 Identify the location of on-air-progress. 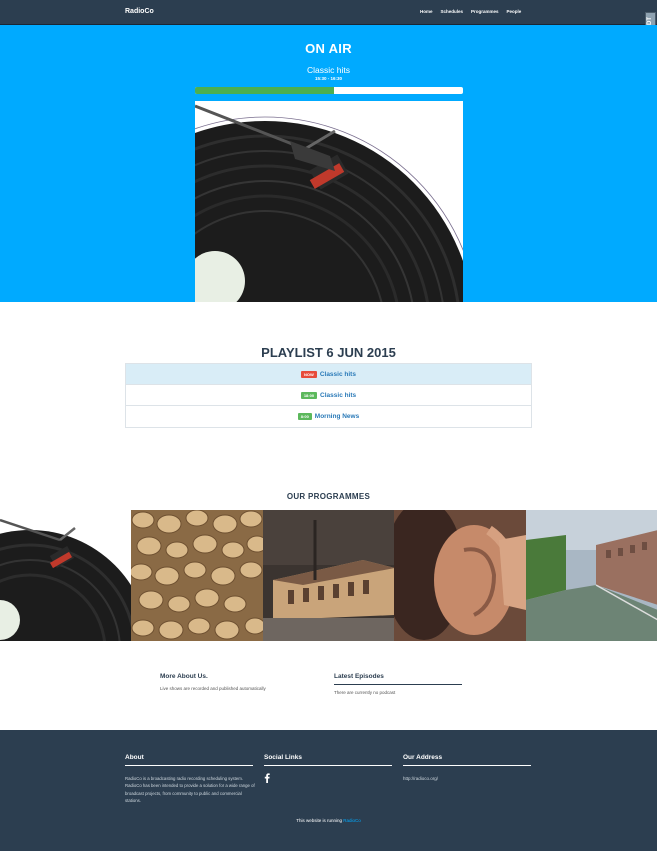
(329, 90).